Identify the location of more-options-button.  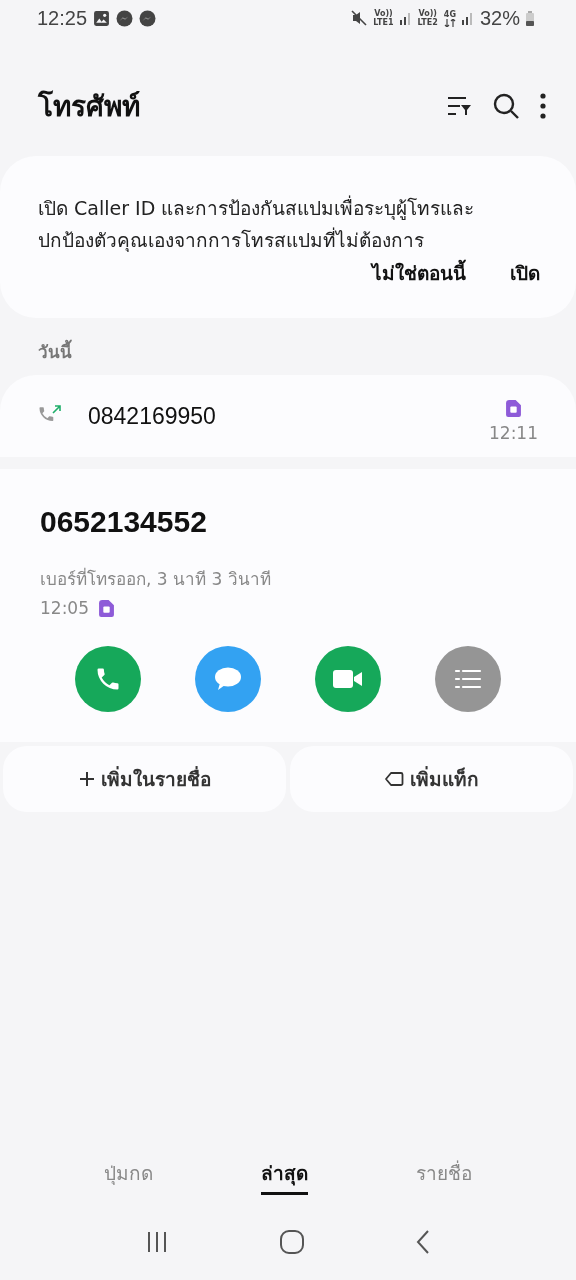
(543, 106).